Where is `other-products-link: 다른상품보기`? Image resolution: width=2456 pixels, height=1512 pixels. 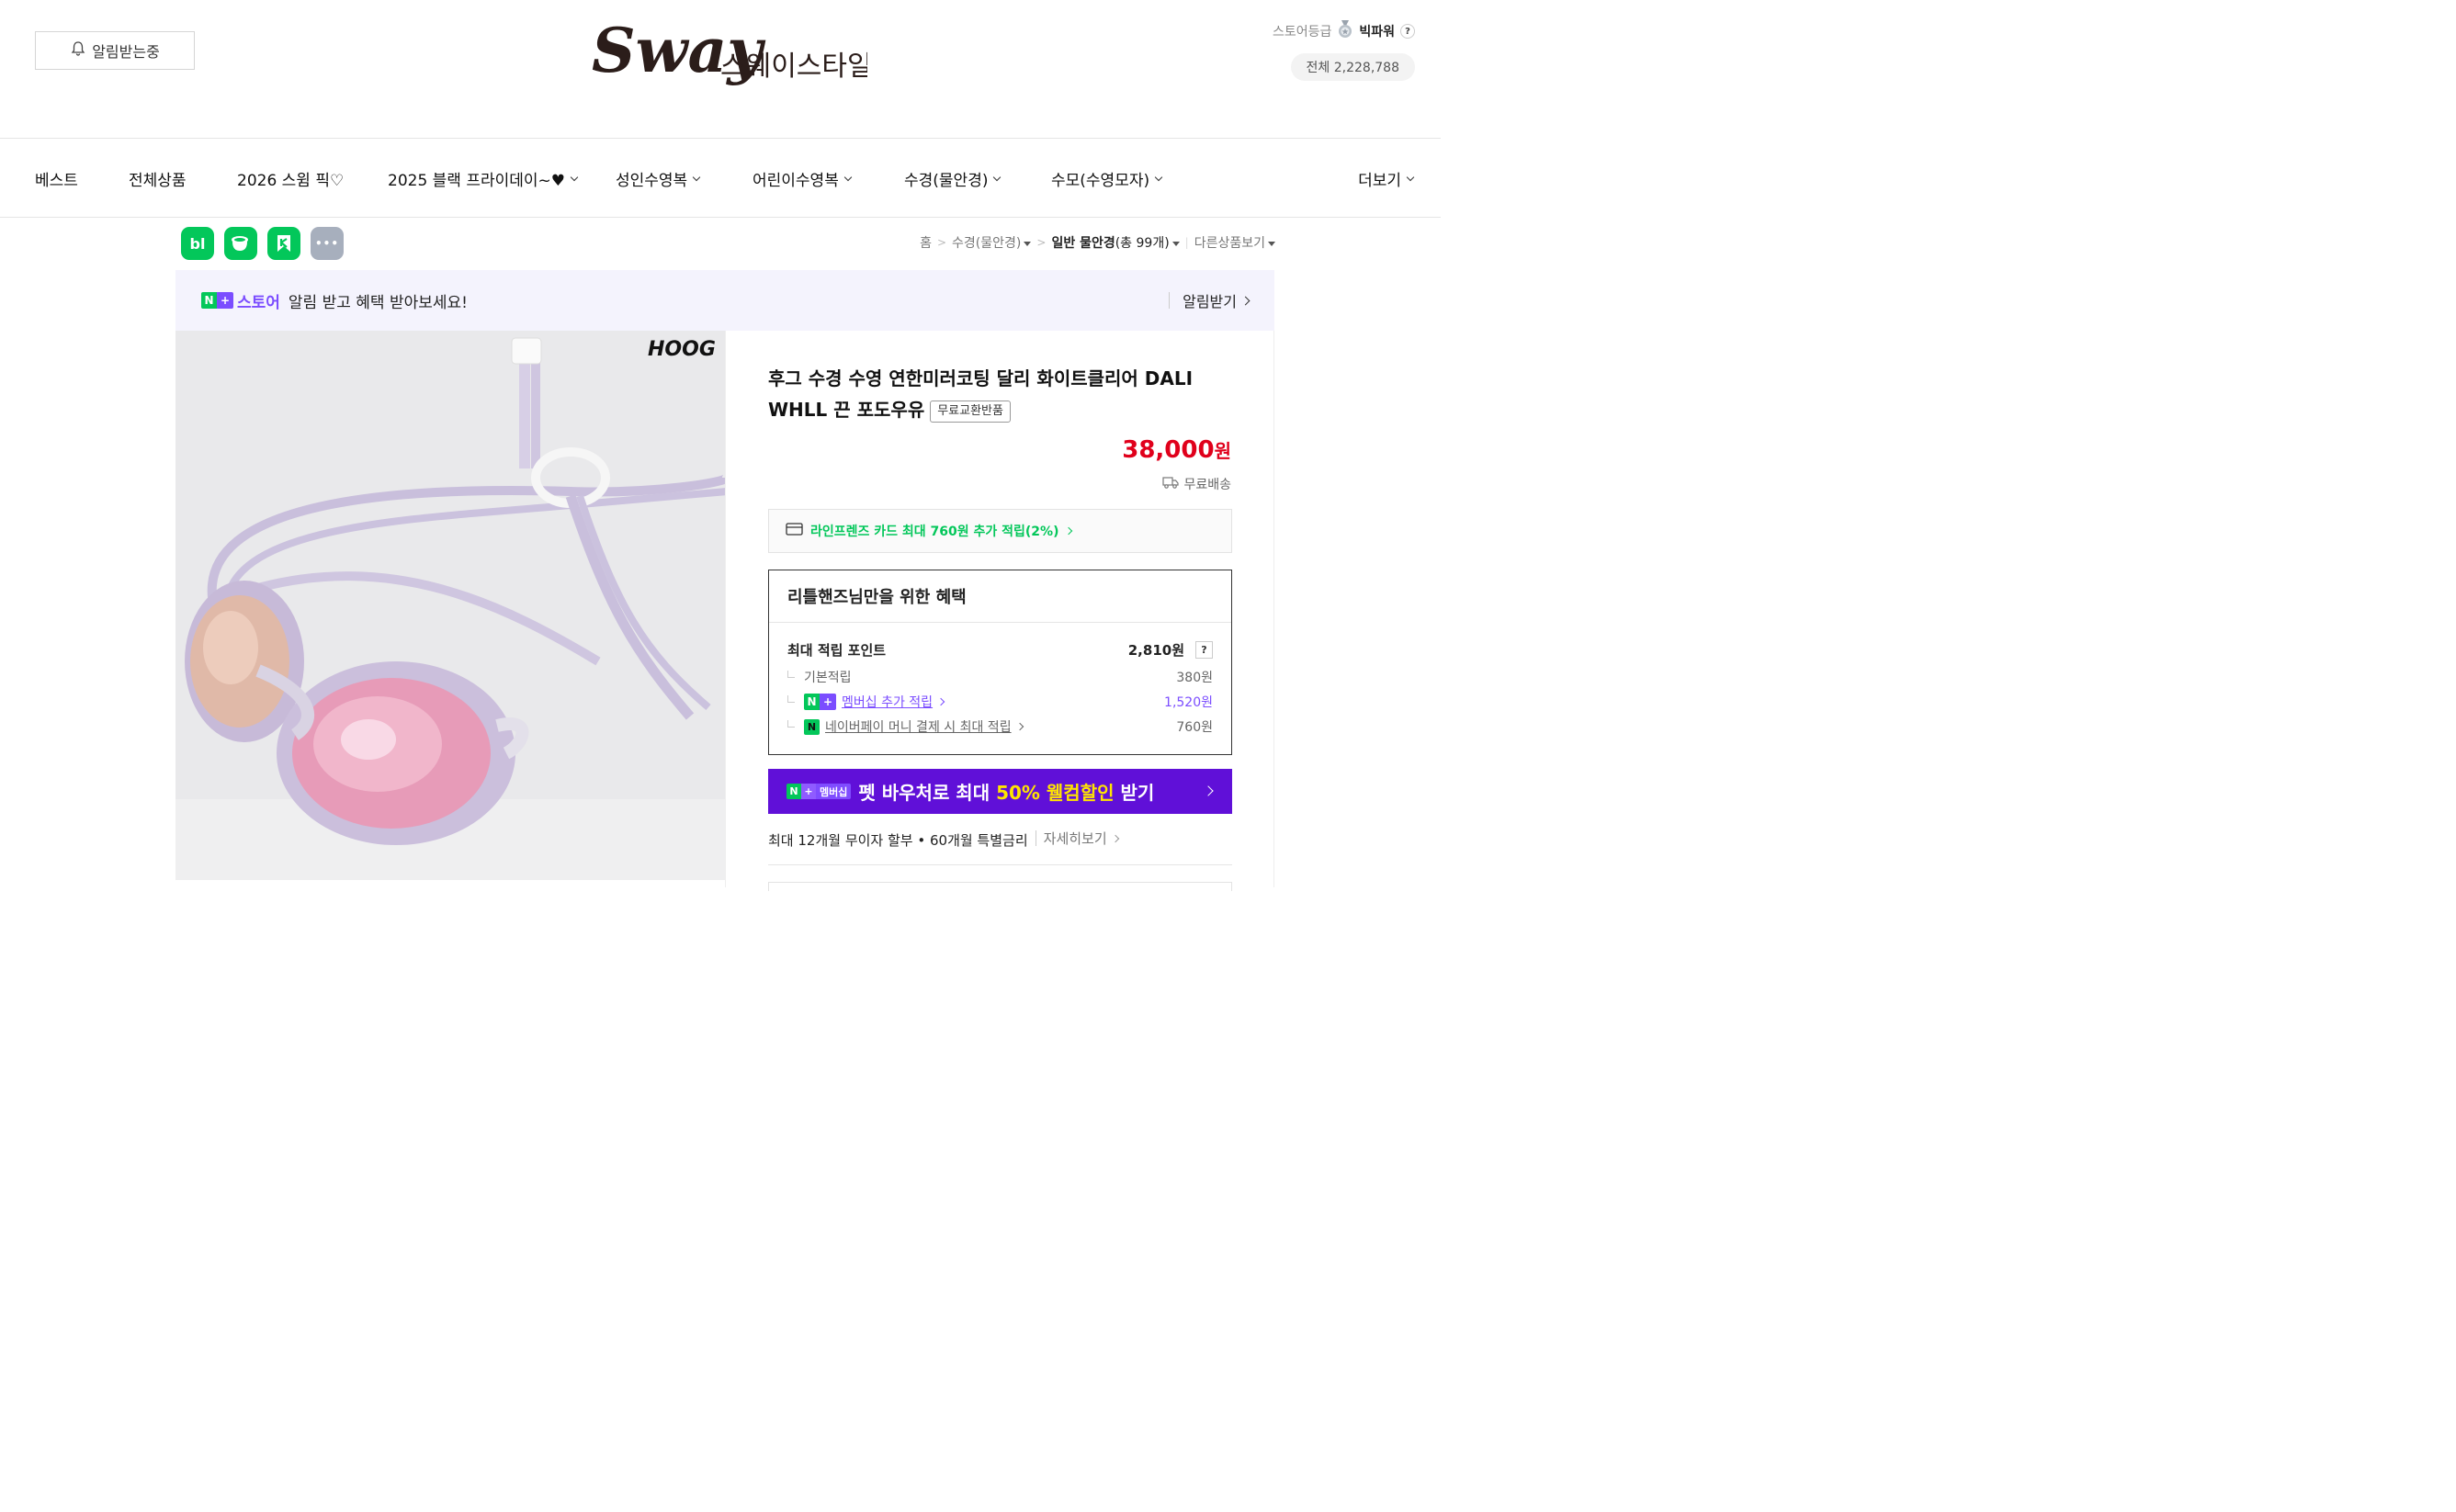 other-products-link: 다른상품보기 is located at coordinates (1235, 242).